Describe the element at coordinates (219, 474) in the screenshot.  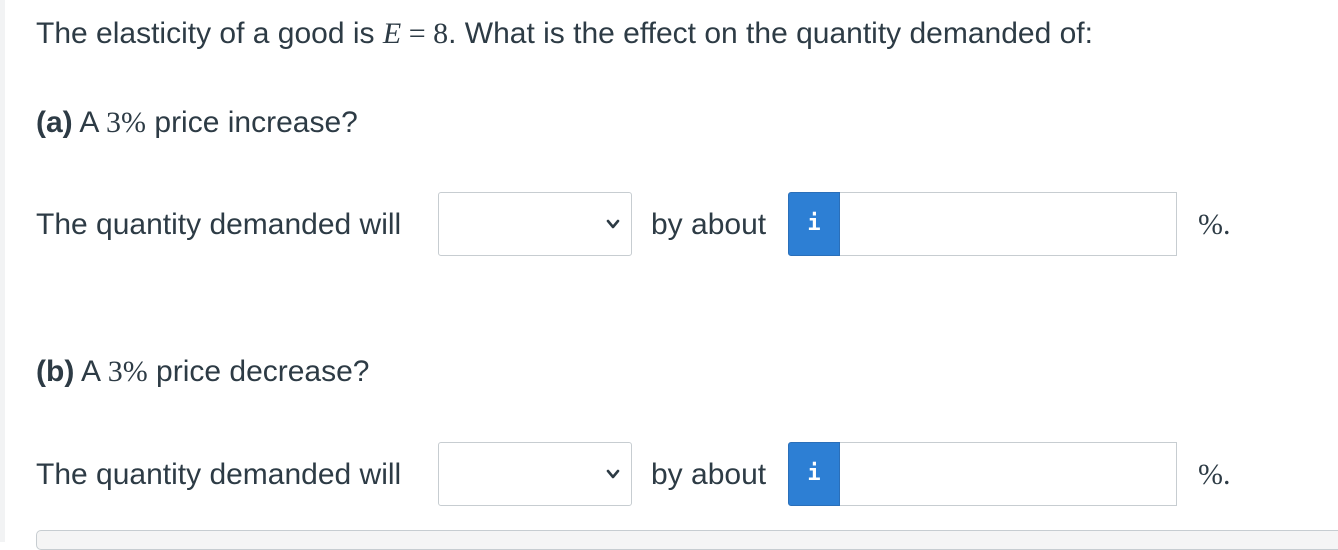
I see `part-b-answer-lead: The quantity demanded will` at that location.